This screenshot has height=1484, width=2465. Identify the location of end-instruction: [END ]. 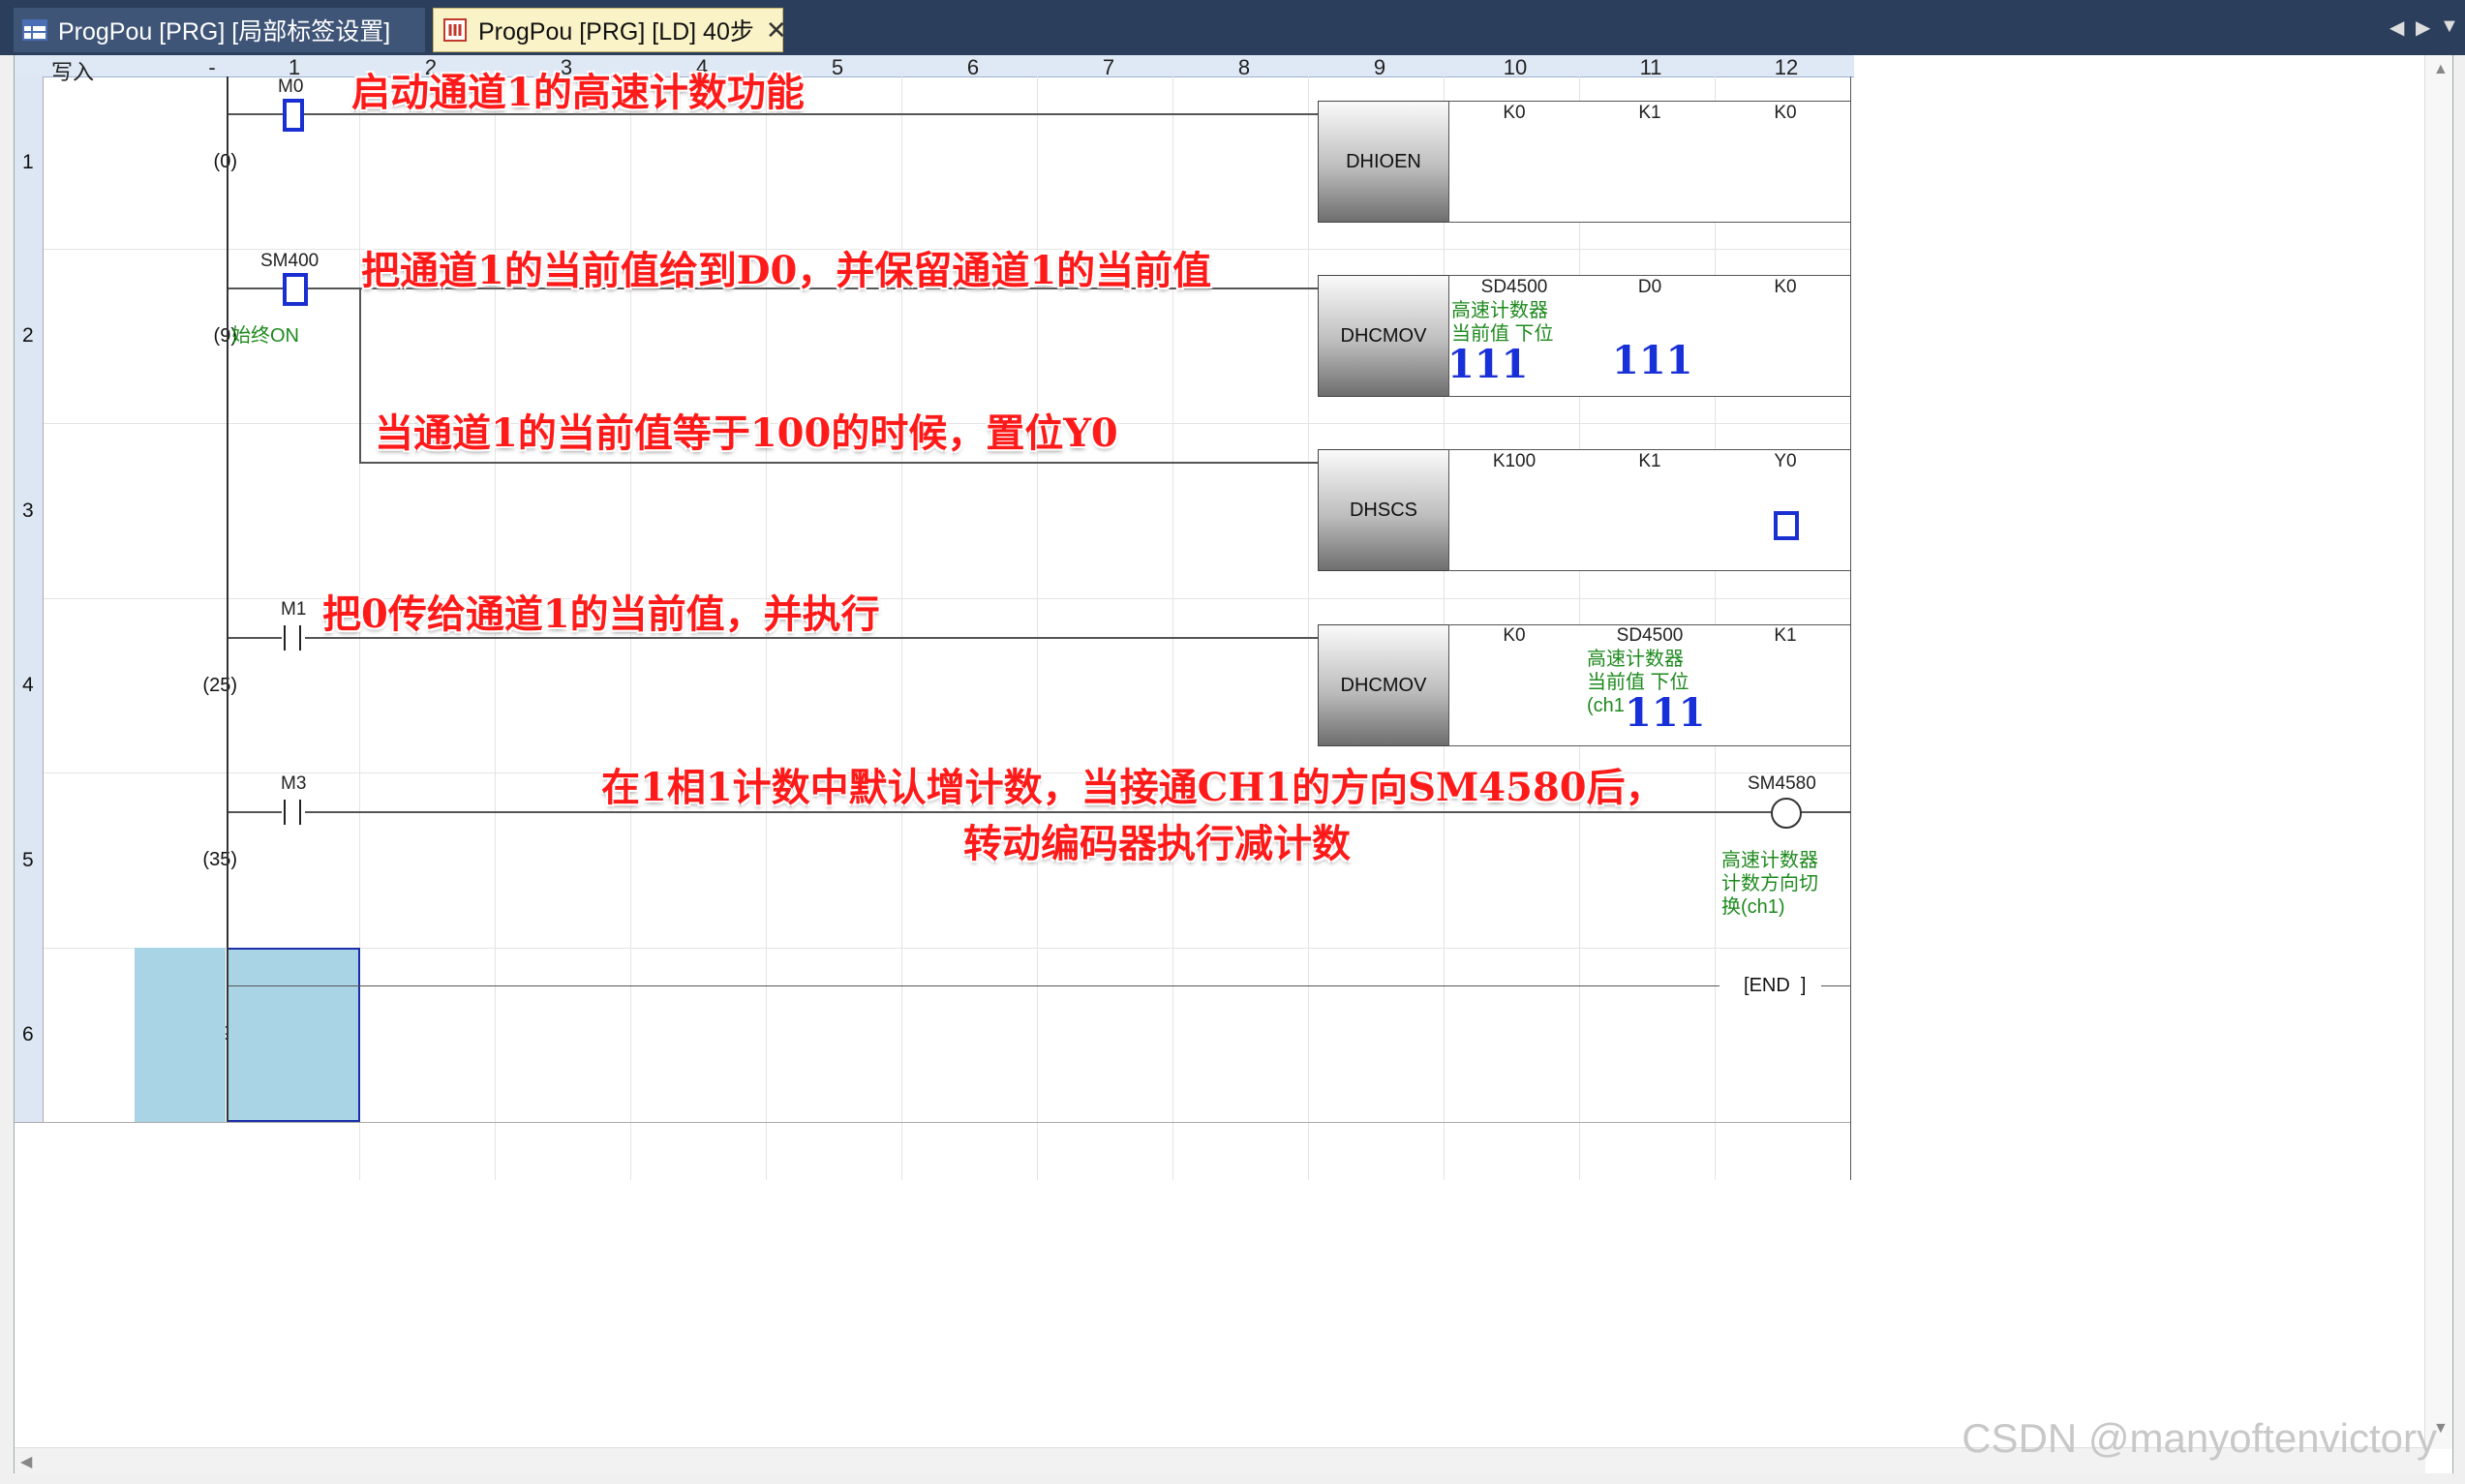
(1775, 986).